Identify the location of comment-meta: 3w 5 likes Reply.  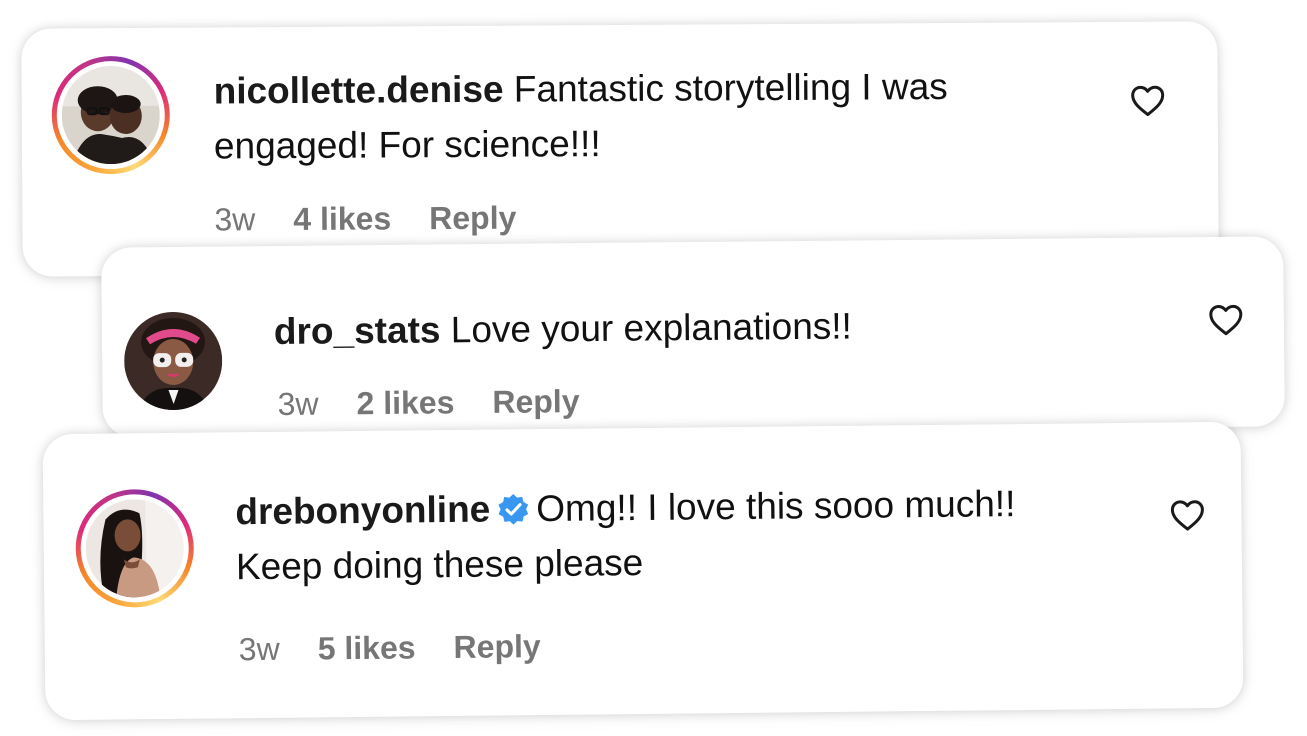
(390, 648).